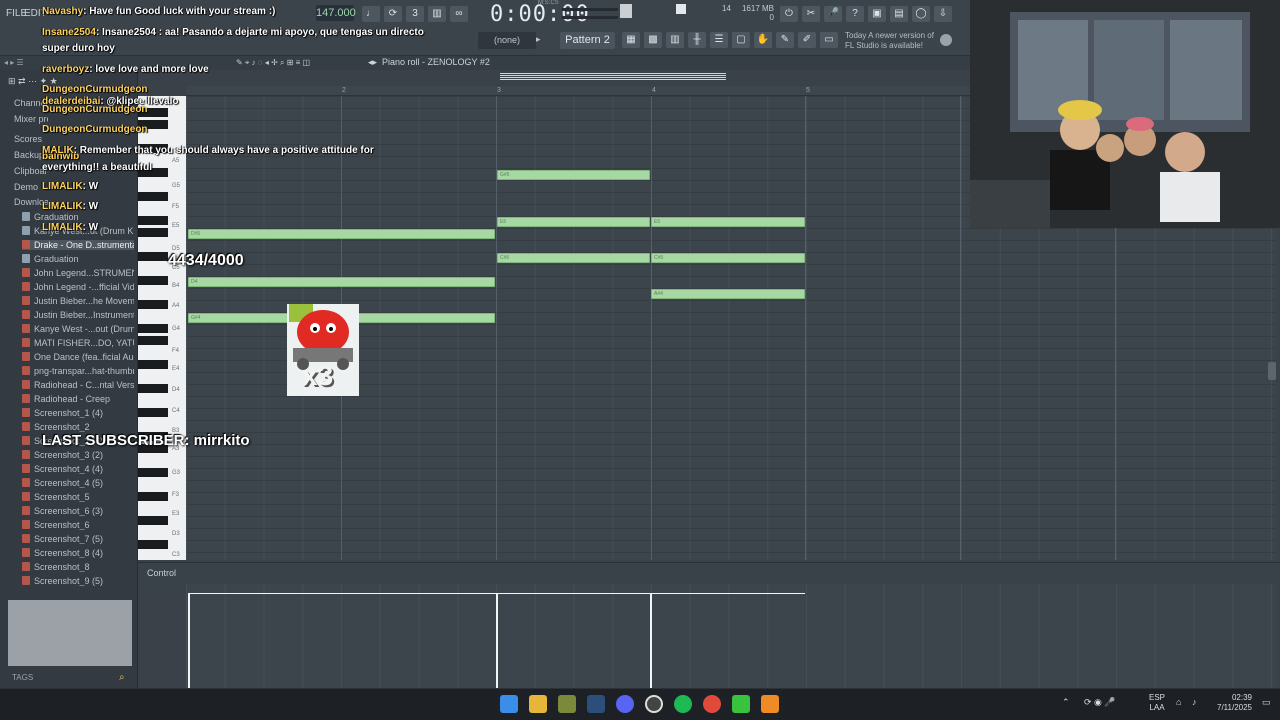 This screenshot has width=1280, height=720. What do you see at coordinates (78, 483) in the screenshot?
I see `browser-file: Screenshot_4 (5)` at bounding box center [78, 483].